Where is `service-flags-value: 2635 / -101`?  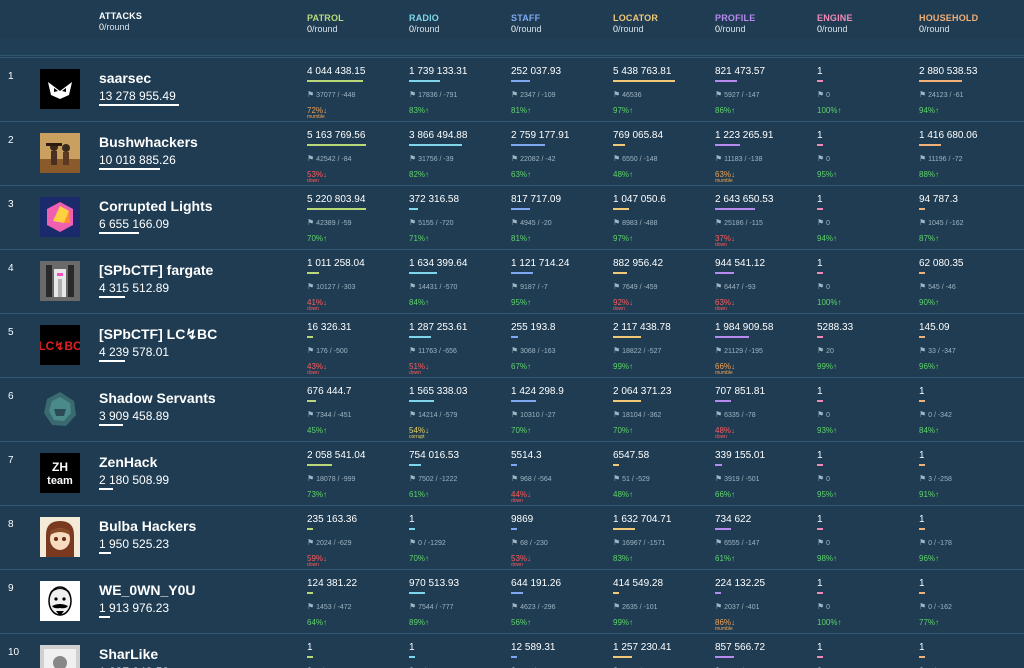
service-flags-value: 2635 / -101 is located at coordinates (640, 607).